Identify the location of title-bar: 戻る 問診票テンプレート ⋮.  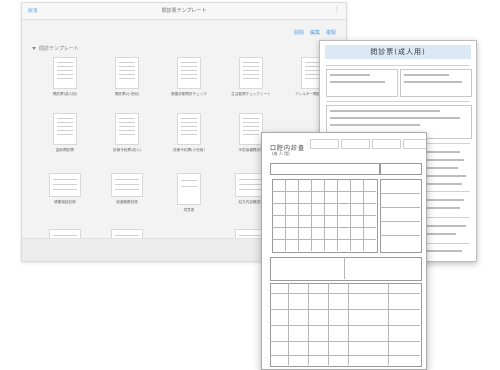
(184, 11).